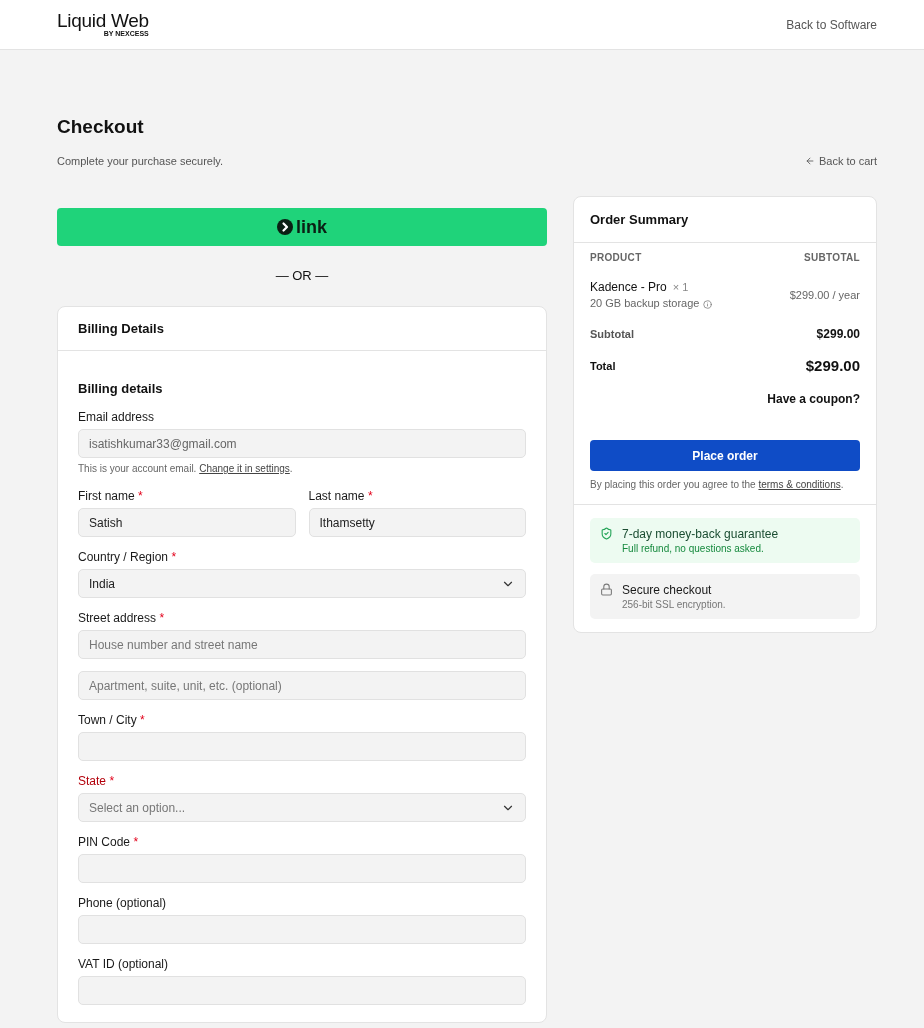  I want to click on field-label: Email address, so click(117, 417).